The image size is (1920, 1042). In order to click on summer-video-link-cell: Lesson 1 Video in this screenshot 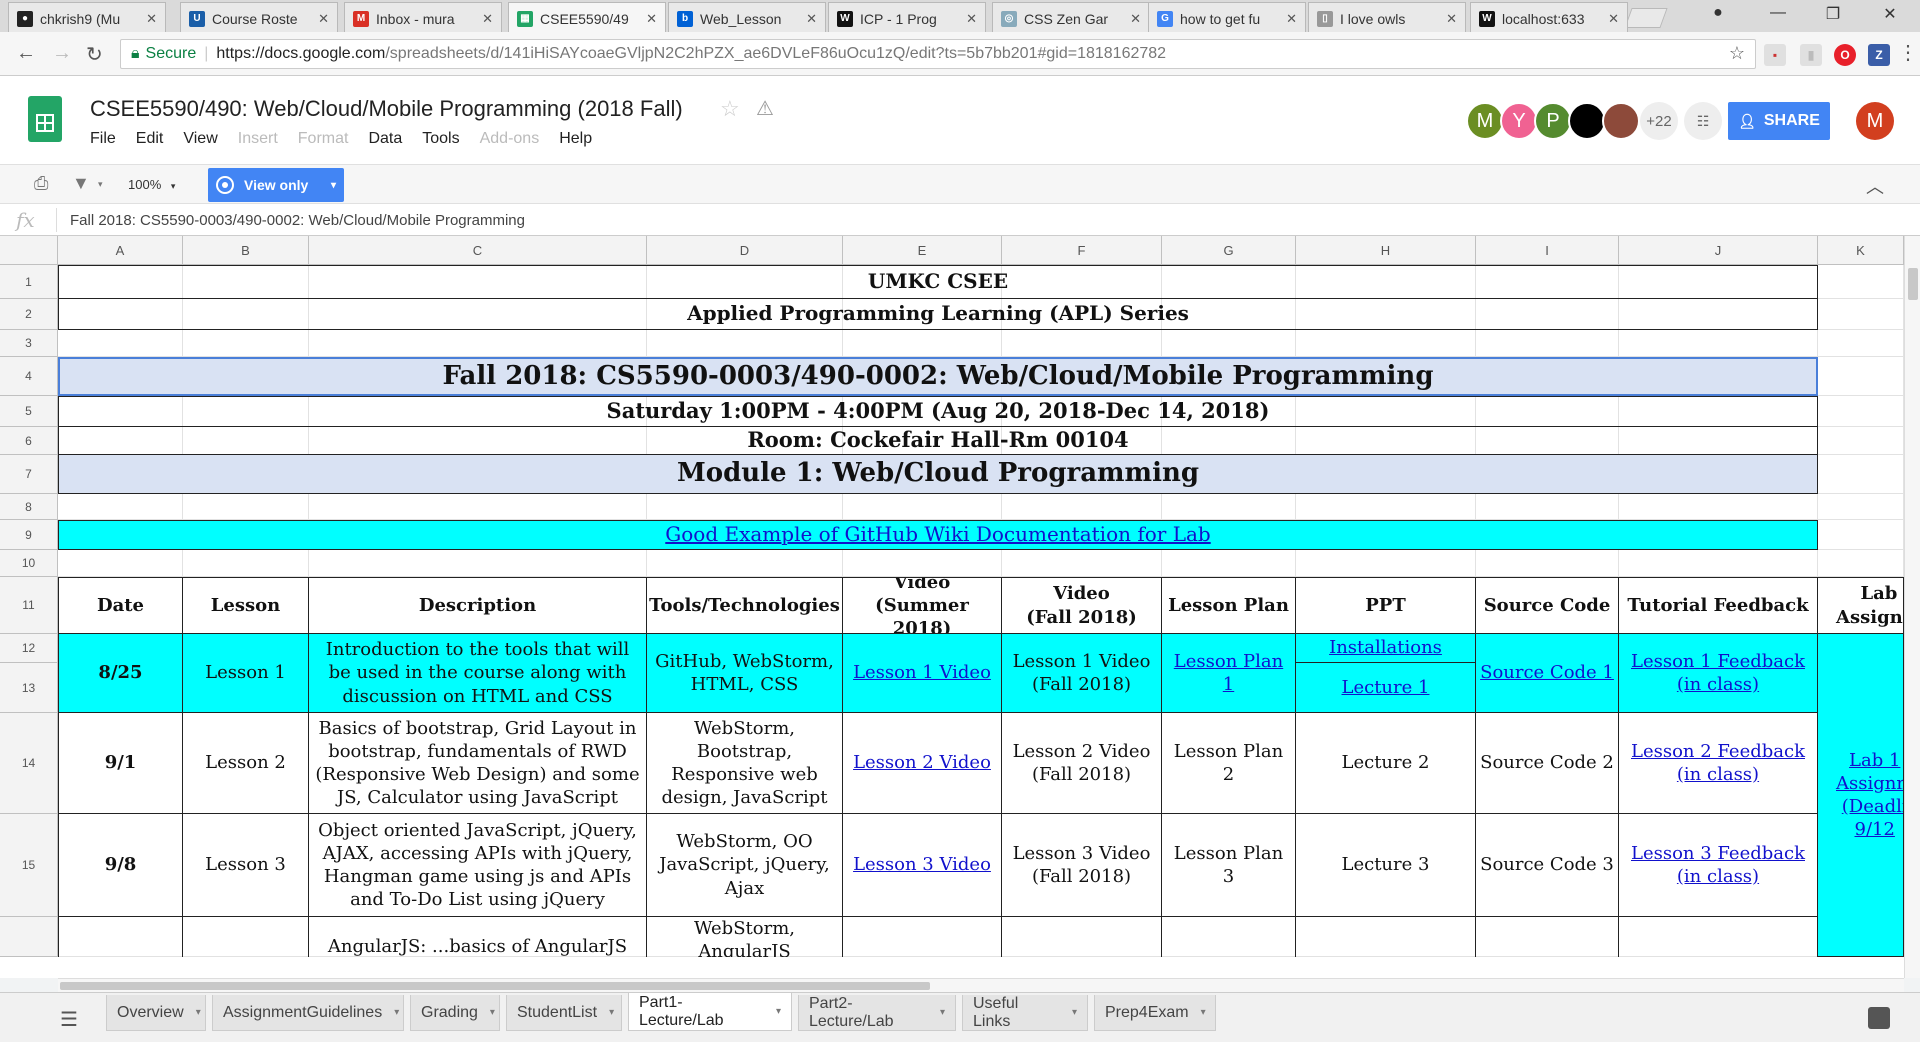, I will do `click(922, 673)`.